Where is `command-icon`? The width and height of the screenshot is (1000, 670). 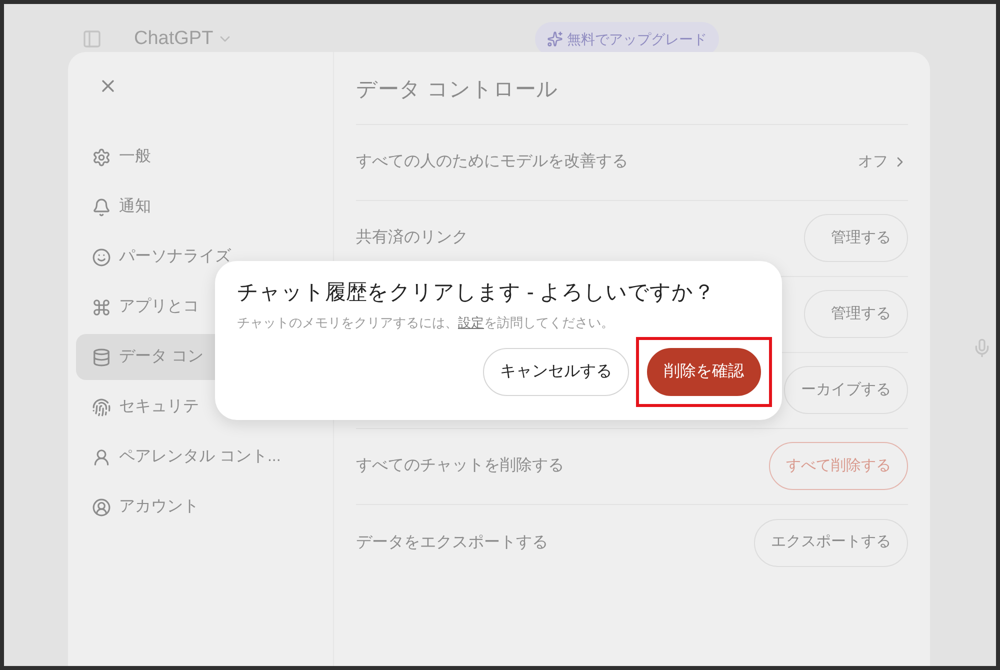
command-icon is located at coordinates (101, 307).